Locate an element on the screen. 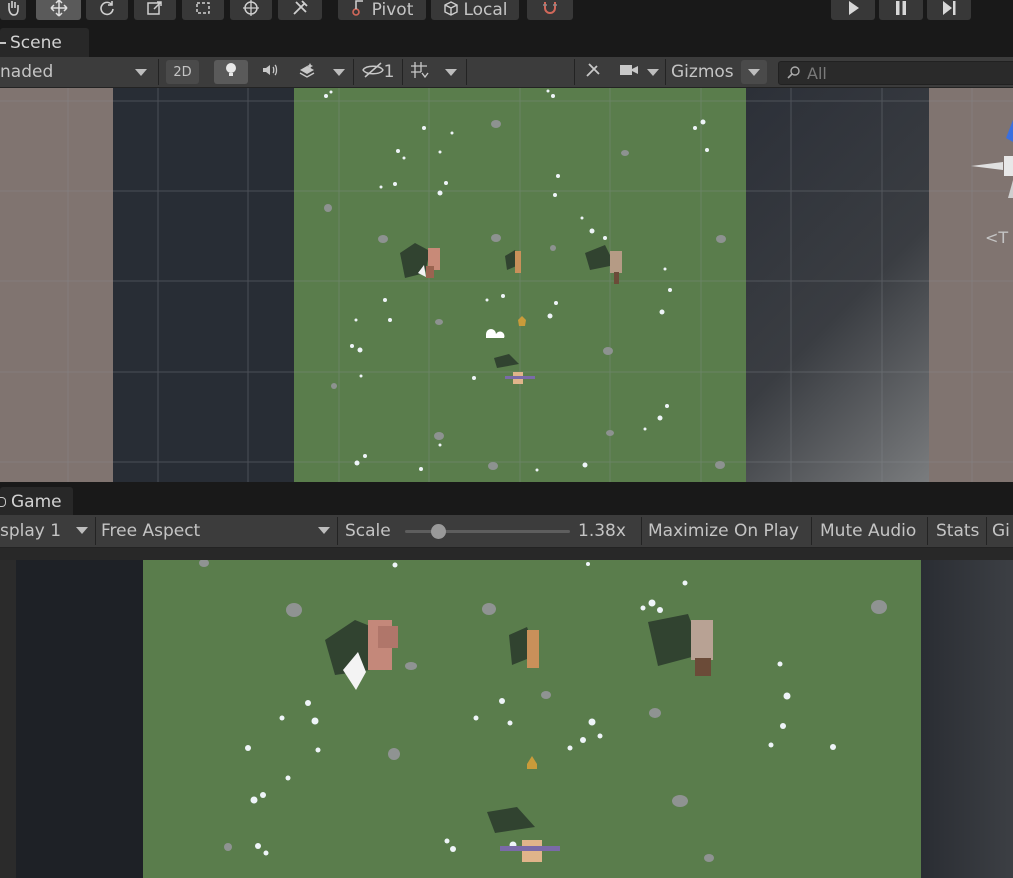 The image size is (1013, 878). scale-tool-button is located at coordinates (155, 10).